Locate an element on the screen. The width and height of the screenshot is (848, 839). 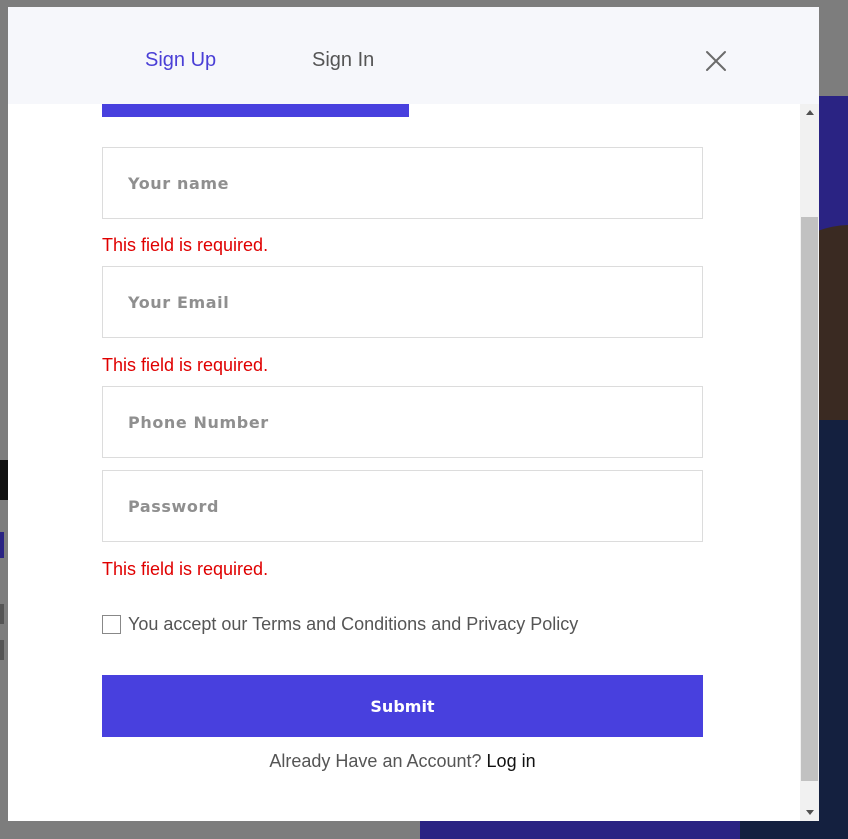
modal-header: Sign Up Sign In is located at coordinates (413, 55).